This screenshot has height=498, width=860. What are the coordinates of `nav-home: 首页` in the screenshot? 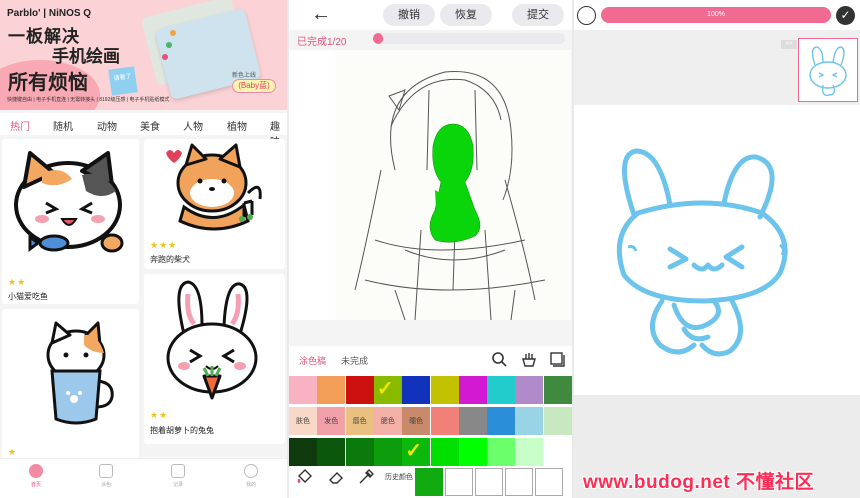 It's located at (36, 476).